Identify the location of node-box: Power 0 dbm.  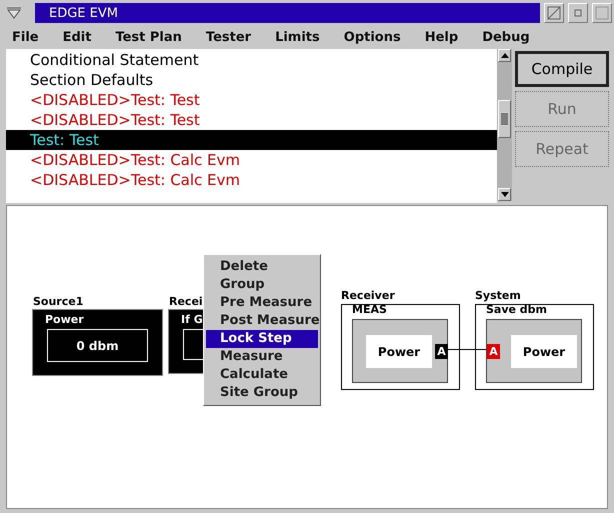
(97, 342).